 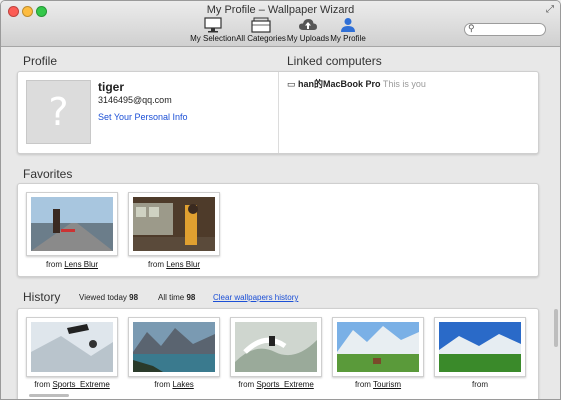 I want to click on window-title: My Profile – Wallpaper Wizard, so click(x=280, y=10).